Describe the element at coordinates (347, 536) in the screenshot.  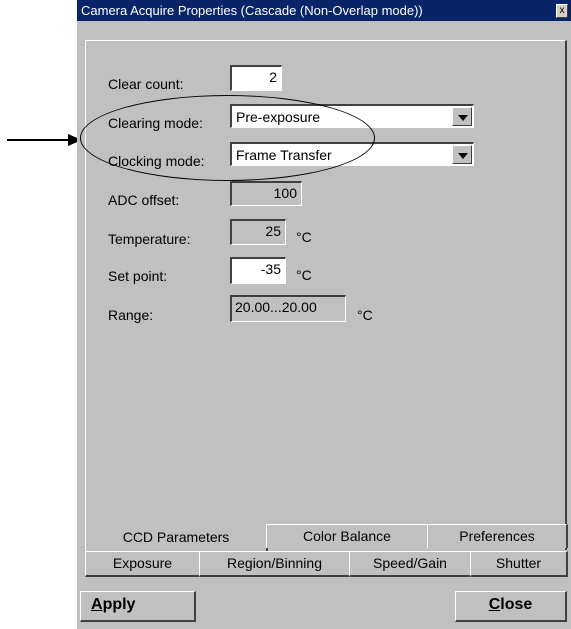
I see `tab-color-balance: Color Balance` at that location.